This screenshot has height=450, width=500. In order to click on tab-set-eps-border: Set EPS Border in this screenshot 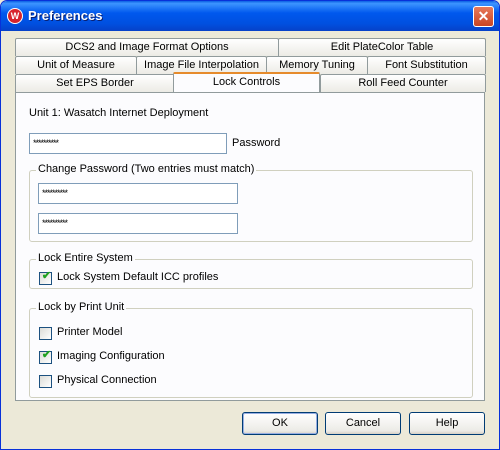, I will do `click(95, 83)`.